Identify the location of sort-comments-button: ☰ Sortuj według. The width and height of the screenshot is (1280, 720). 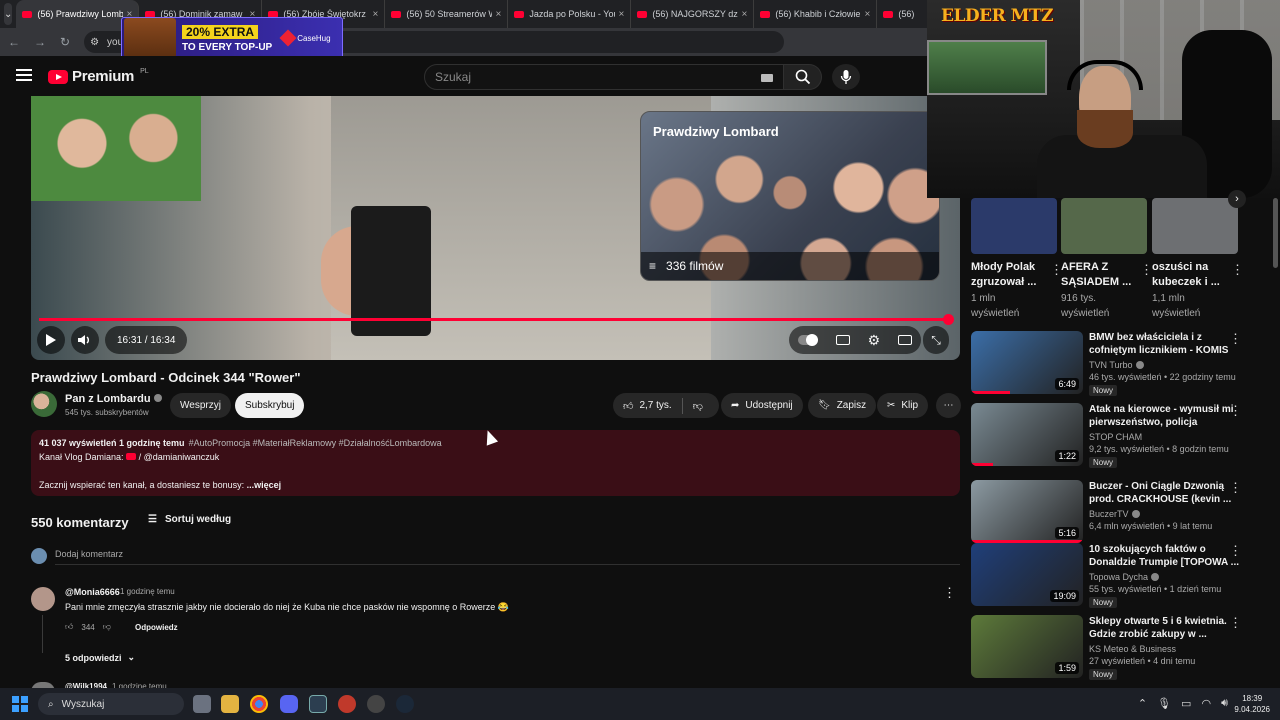
(189, 519).